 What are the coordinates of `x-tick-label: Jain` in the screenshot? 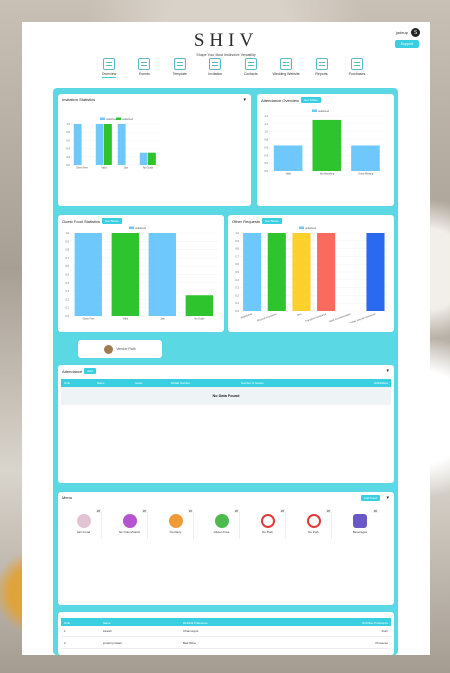 It's located at (126, 168).